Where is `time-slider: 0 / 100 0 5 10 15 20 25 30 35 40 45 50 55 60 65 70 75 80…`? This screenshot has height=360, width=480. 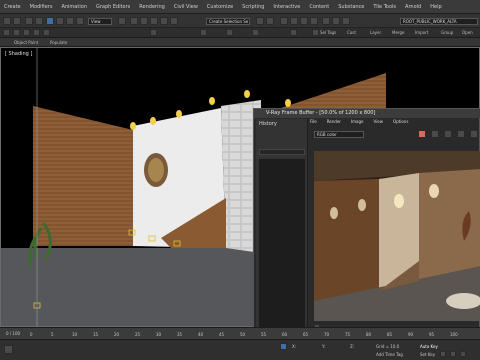
time-slider: 0 / 100 0 5 10 15 20 25 30 35 40 45 50 55 60 65 70 75 80… is located at coordinates (240, 333).